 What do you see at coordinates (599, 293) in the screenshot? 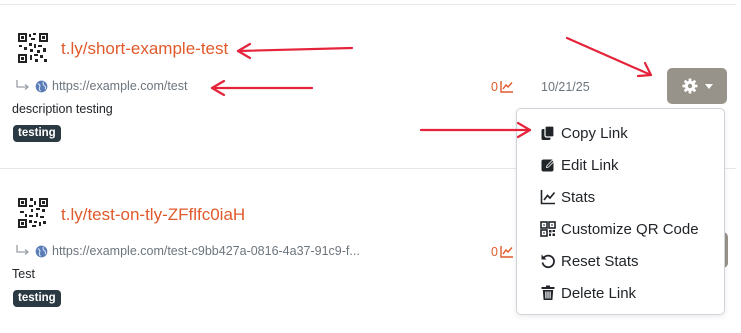
I see `menu-item-label: Delete Link` at bounding box center [599, 293].